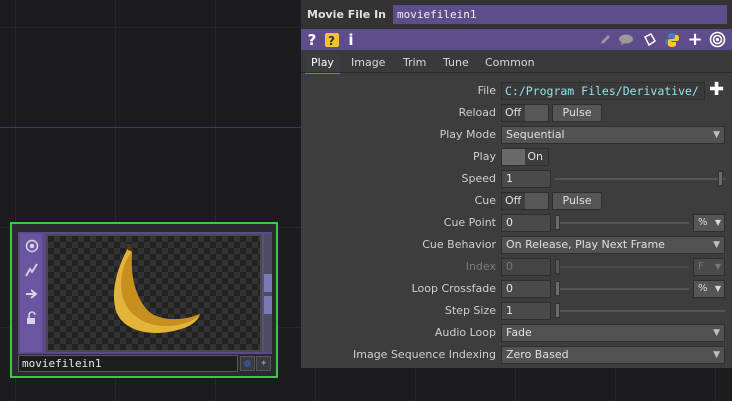  I want to click on speed-slider-handle, so click(720, 178).